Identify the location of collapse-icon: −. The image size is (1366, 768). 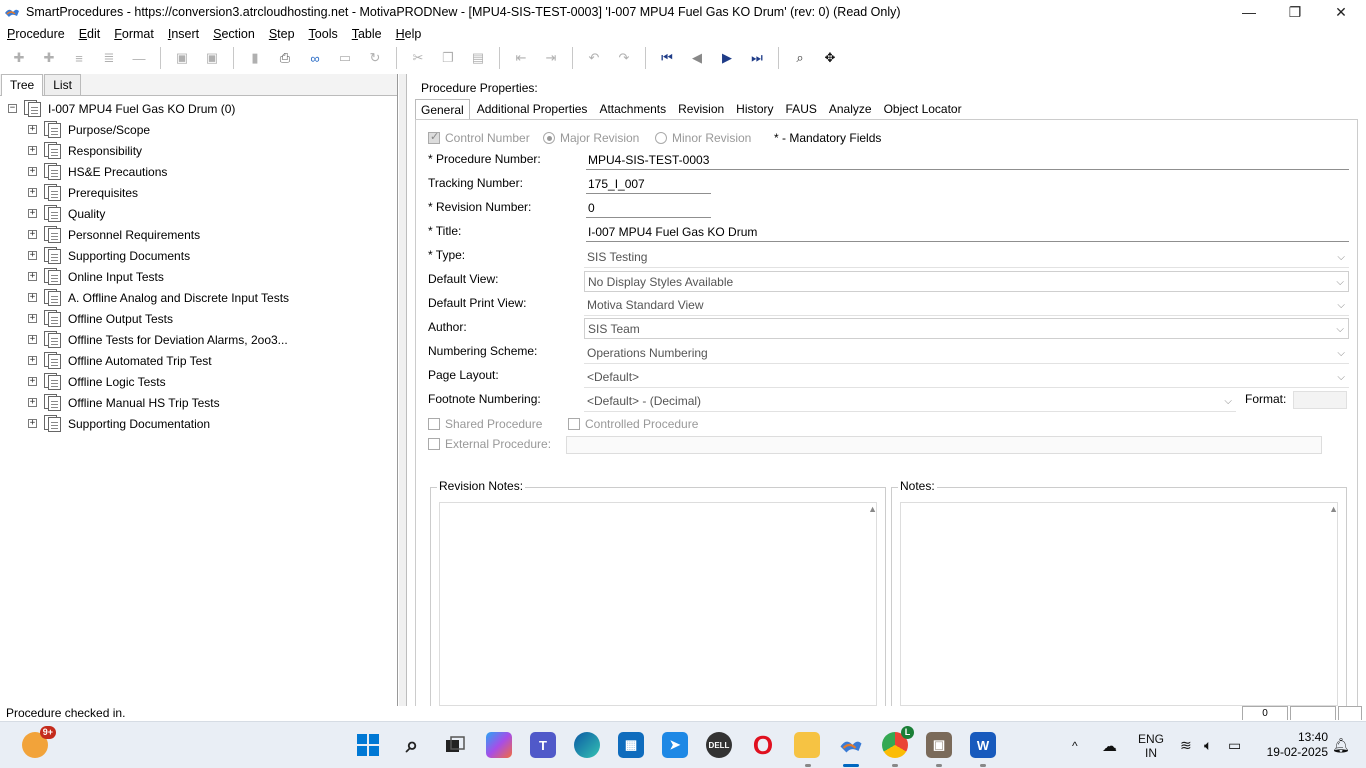
(12, 108).